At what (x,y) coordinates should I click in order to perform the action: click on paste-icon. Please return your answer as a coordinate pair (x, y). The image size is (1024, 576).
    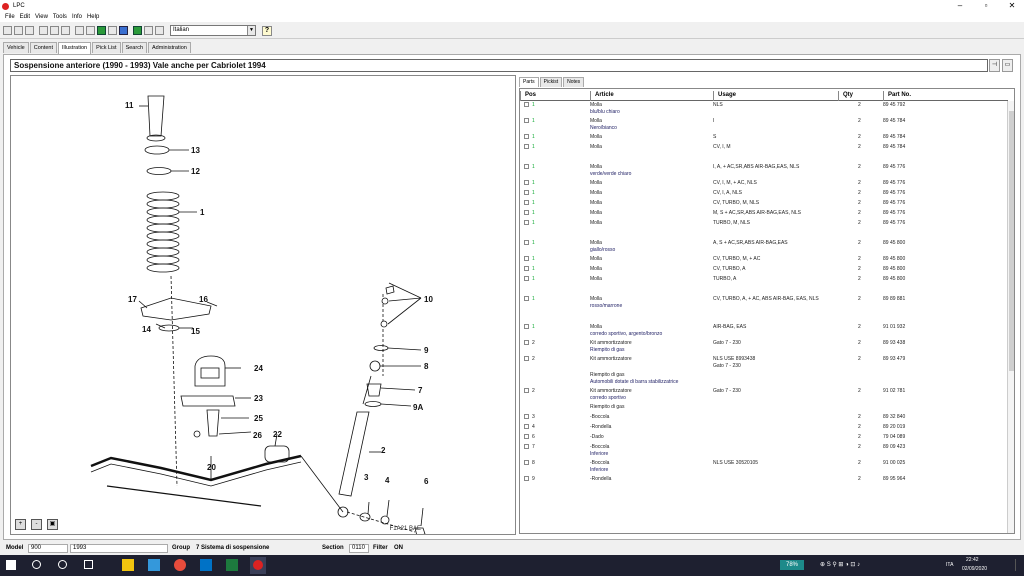
    Looking at the image, I should click on (65, 30).